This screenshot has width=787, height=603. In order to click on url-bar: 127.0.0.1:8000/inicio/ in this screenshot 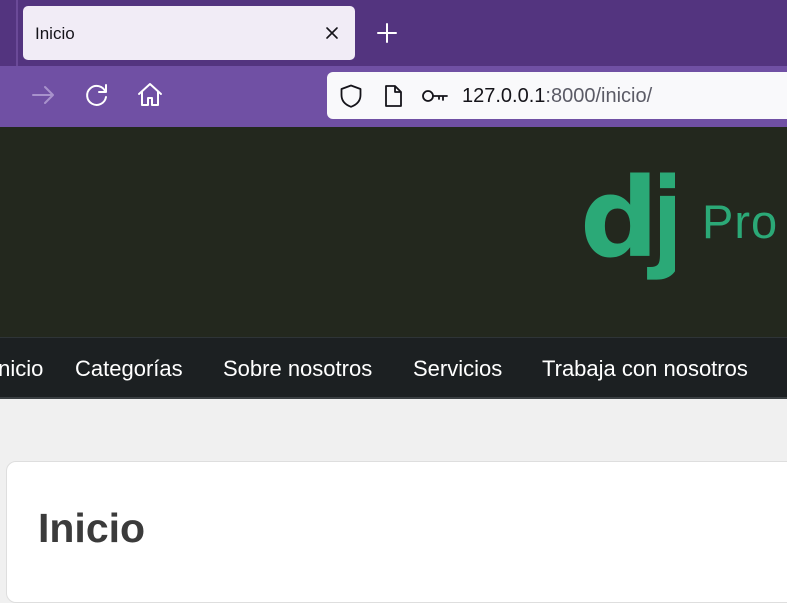, I will do `click(557, 95)`.